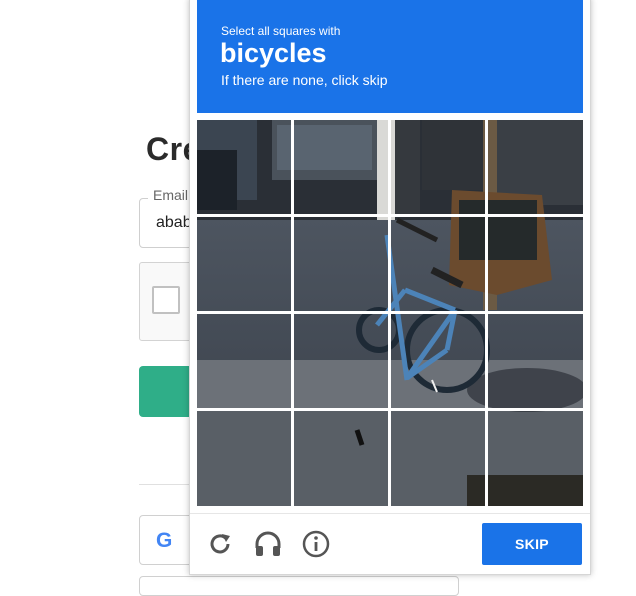 The width and height of the screenshot is (636, 596). What do you see at coordinates (316, 544) in the screenshot?
I see `info-icon` at bounding box center [316, 544].